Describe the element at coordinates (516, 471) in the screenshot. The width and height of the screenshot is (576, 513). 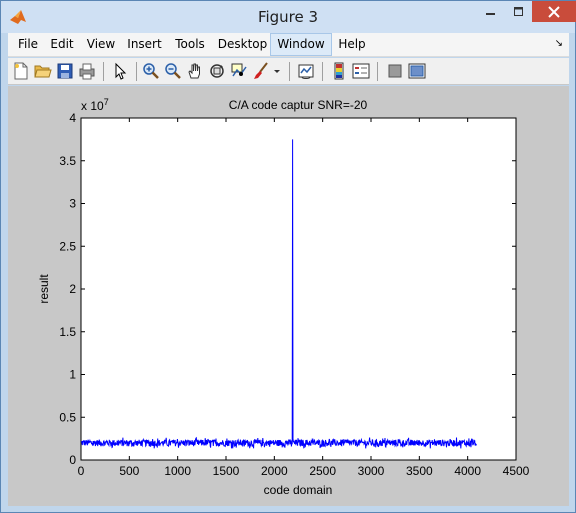
I see `x-tick-label: 4500` at that location.